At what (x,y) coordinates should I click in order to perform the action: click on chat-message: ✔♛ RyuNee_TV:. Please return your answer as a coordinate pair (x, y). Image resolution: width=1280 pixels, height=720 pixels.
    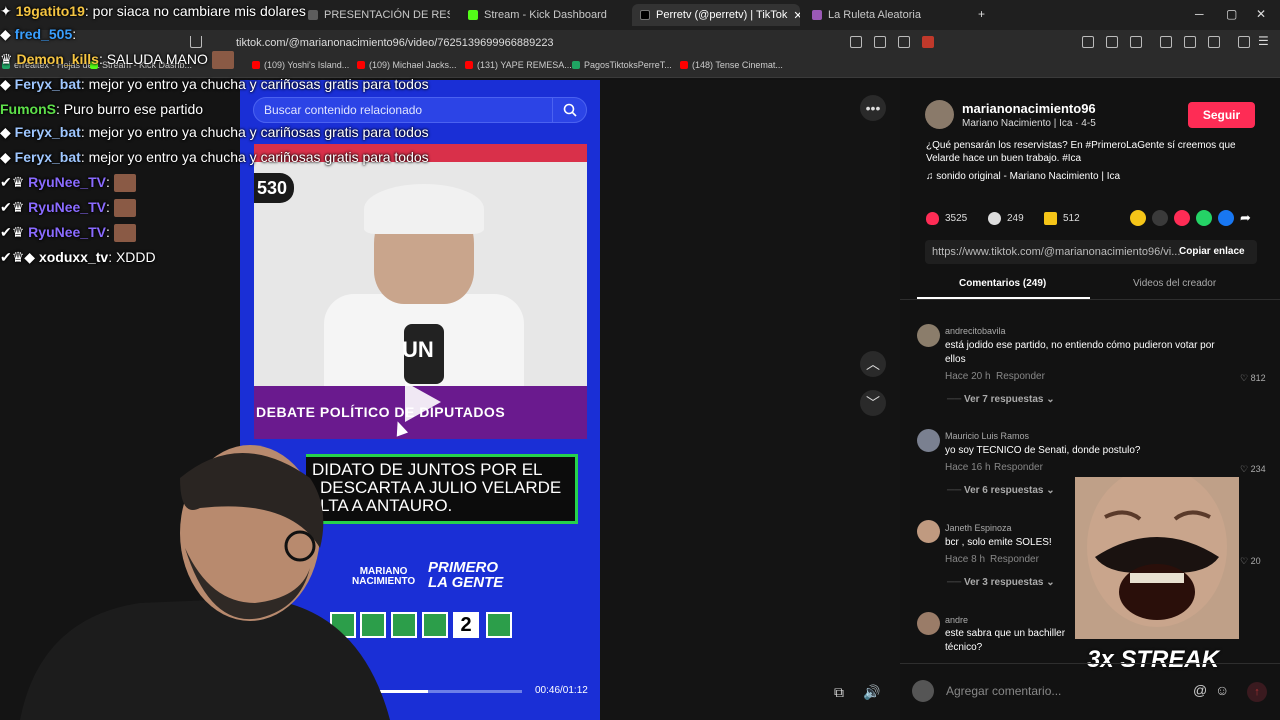
    Looking at the image, I should click on (68, 233).